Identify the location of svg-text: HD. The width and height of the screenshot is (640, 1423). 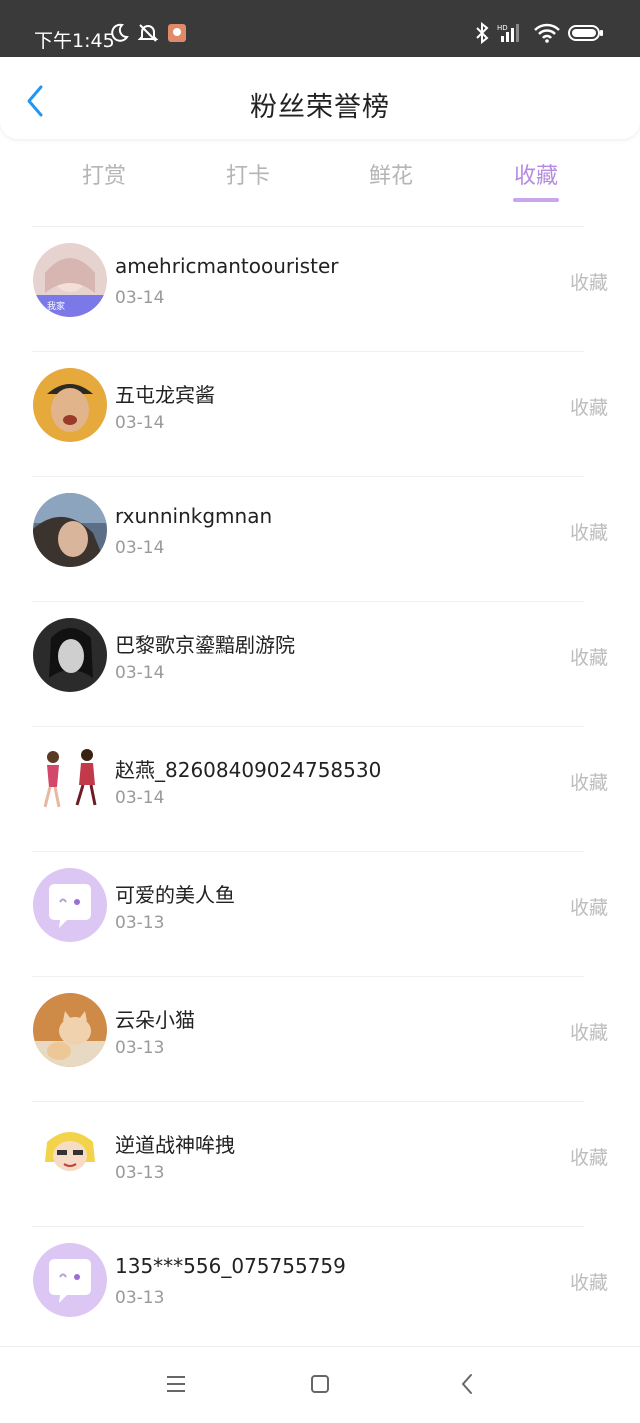
(502, 28).